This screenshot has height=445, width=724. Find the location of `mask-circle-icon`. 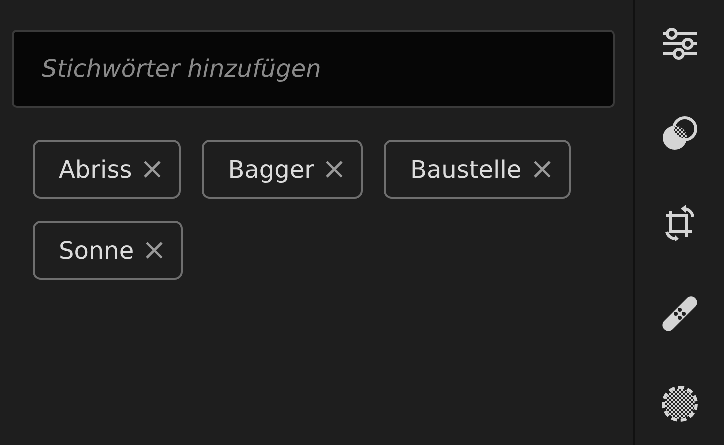

mask-circle-icon is located at coordinates (679, 404).